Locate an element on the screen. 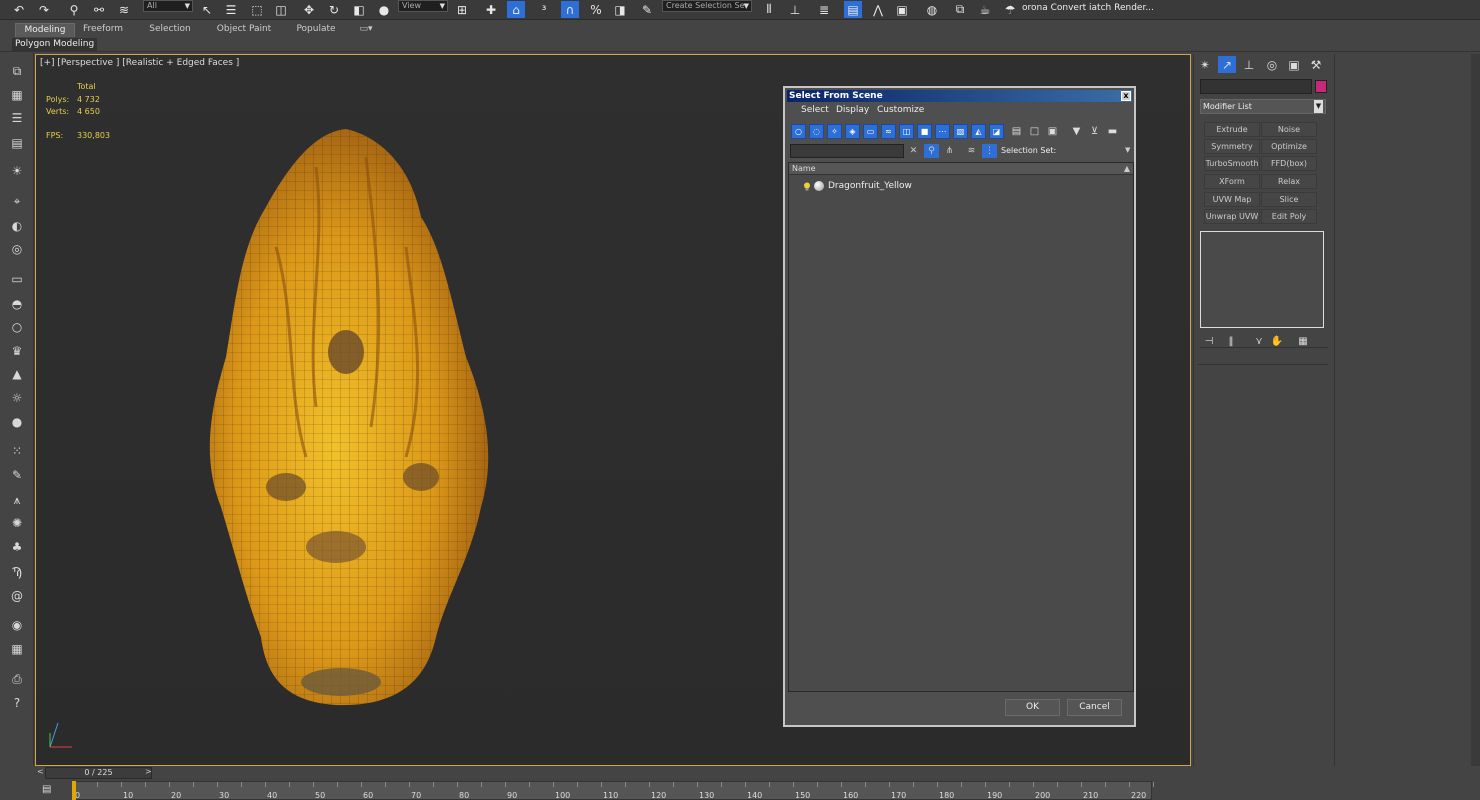  undo-icon: ↶ is located at coordinates (19, 9).